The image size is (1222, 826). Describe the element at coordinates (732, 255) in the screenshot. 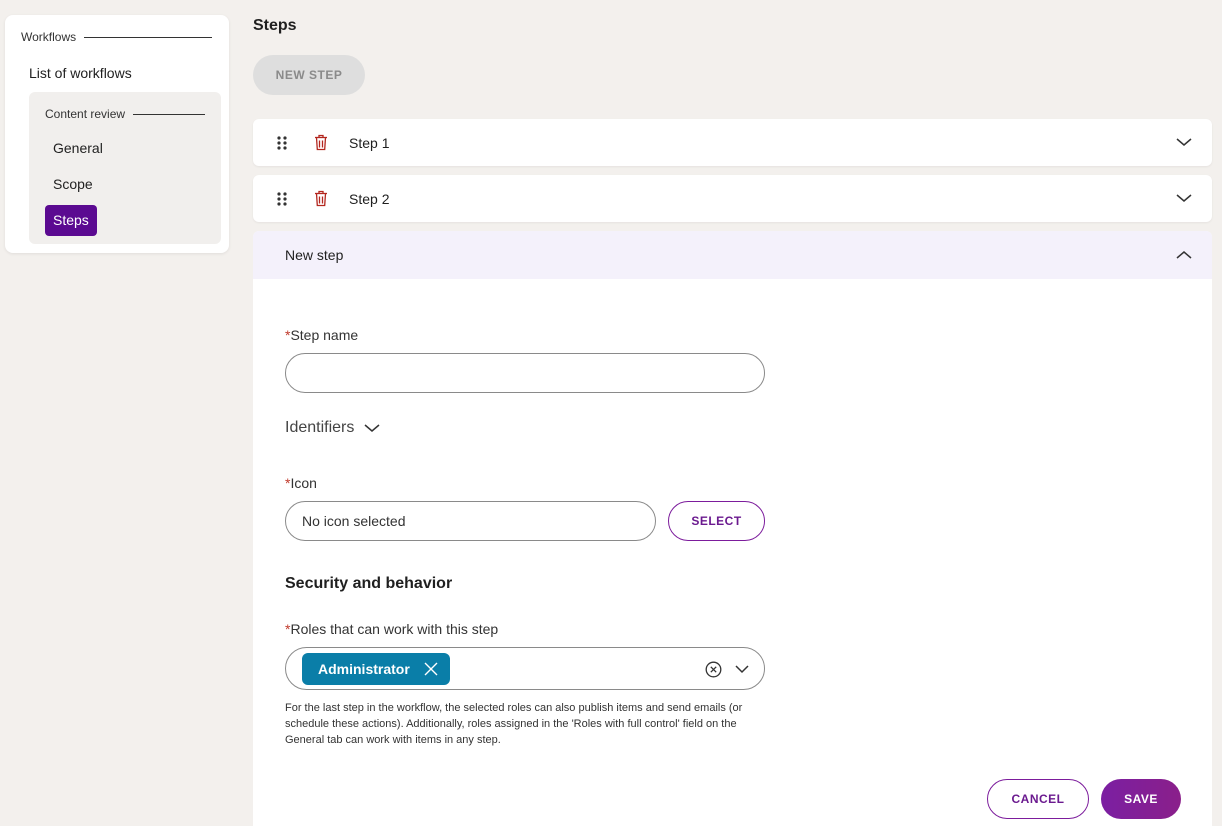

I see `new-step-header: New step` at that location.